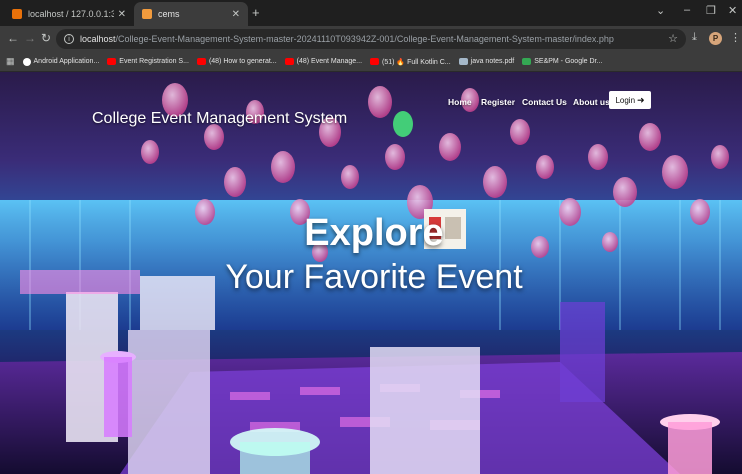 This screenshot has width=742, height=474. Describe the element at coordinates (687, 10) in the screenshot. I see `minimize-icon: –` at that location.